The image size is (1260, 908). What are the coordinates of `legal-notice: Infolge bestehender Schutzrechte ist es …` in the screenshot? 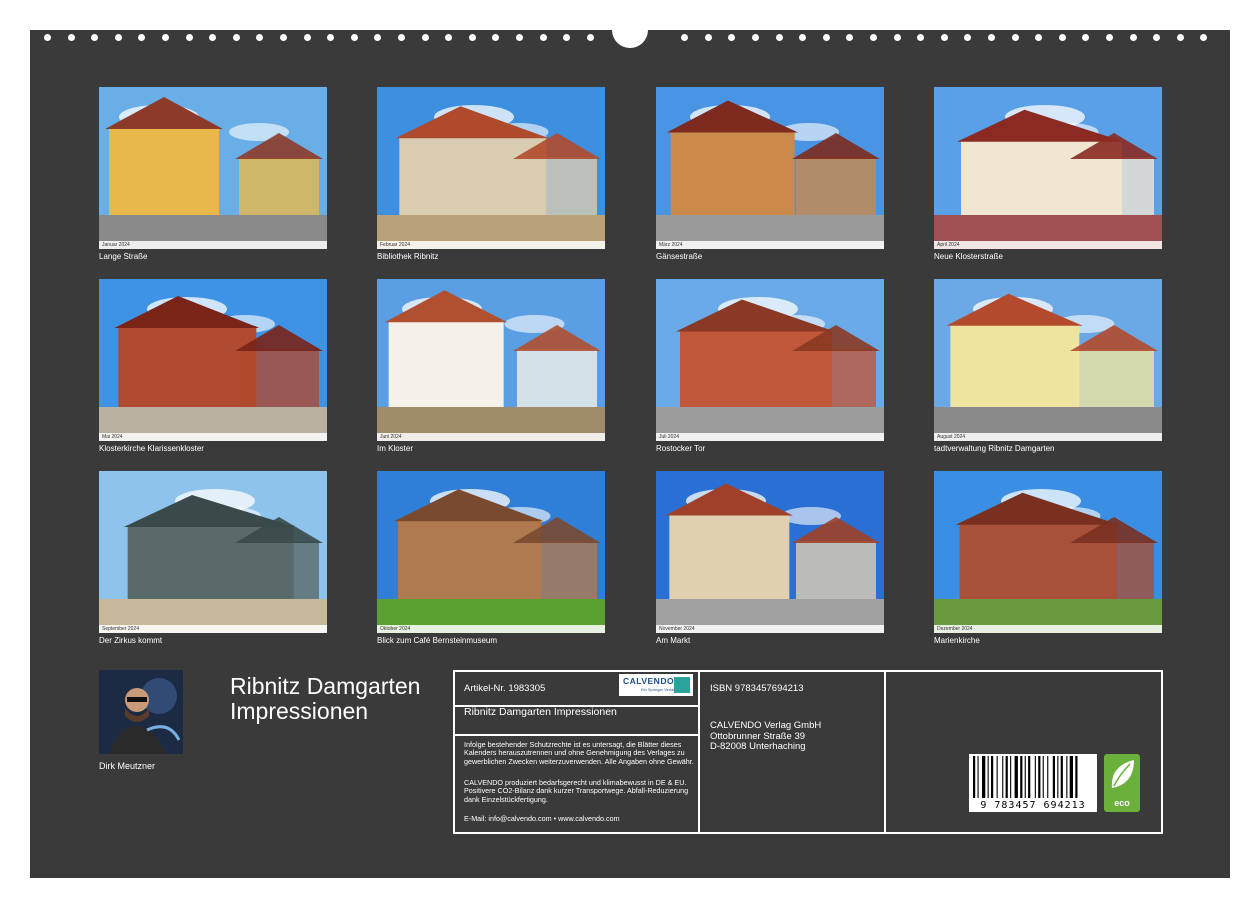 It's located at (579, 753).